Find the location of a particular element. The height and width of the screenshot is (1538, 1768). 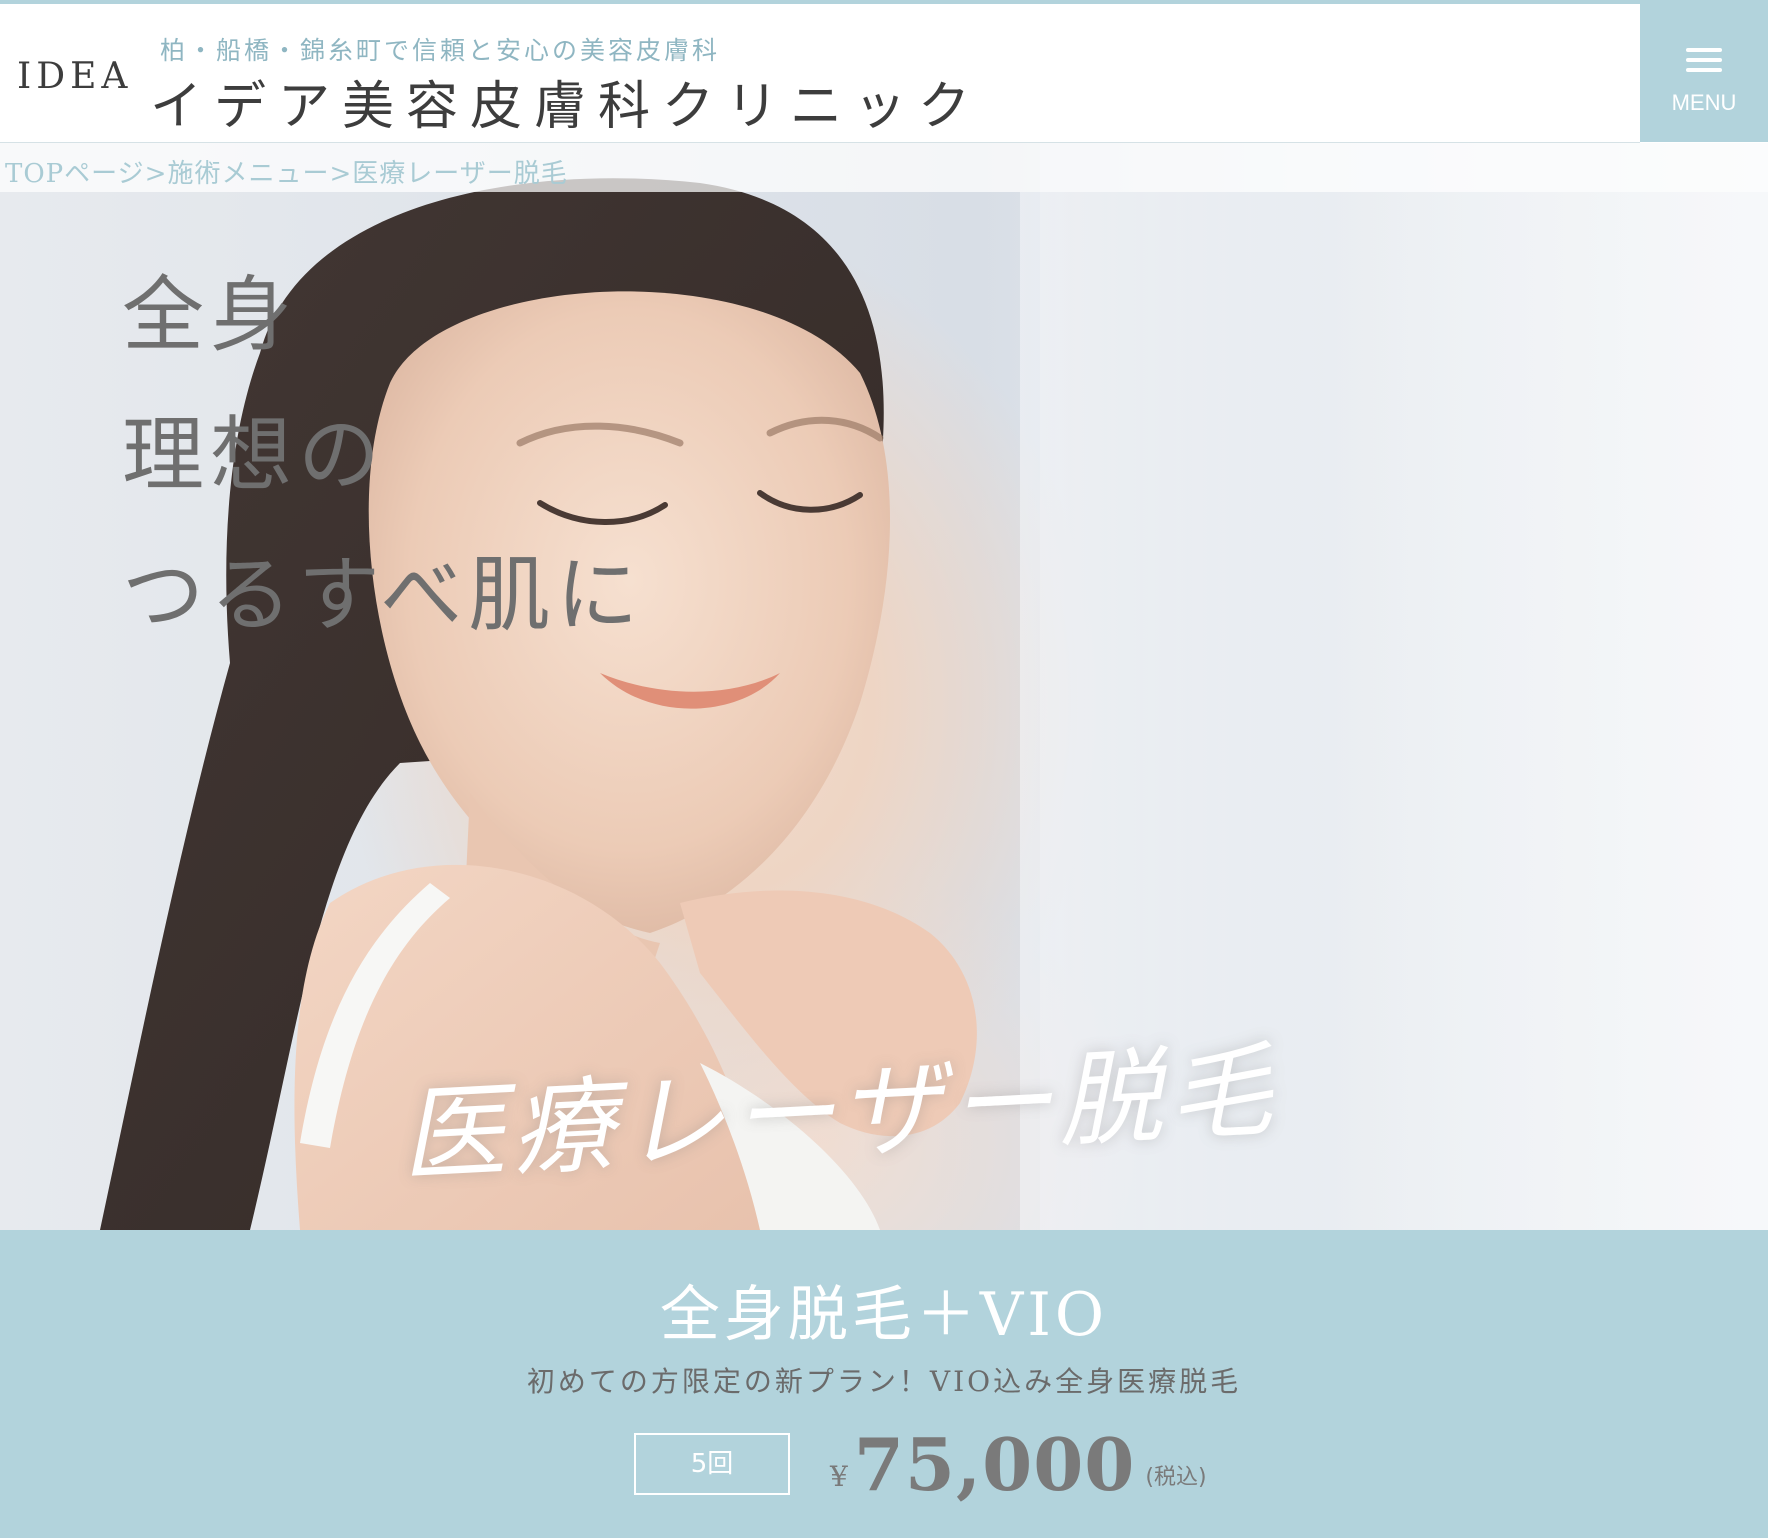

plan-title: 全身脱毛＋VIO is located at coordinates (884, 1315).